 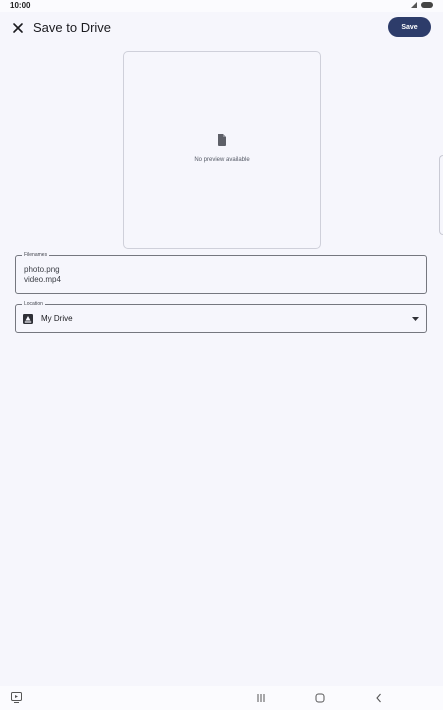 What do you see at coordinates (221, 272) in the screenshot?
I see `filenames-field: Filenames photo.png video.mp4` at bounding box center [221, 272].